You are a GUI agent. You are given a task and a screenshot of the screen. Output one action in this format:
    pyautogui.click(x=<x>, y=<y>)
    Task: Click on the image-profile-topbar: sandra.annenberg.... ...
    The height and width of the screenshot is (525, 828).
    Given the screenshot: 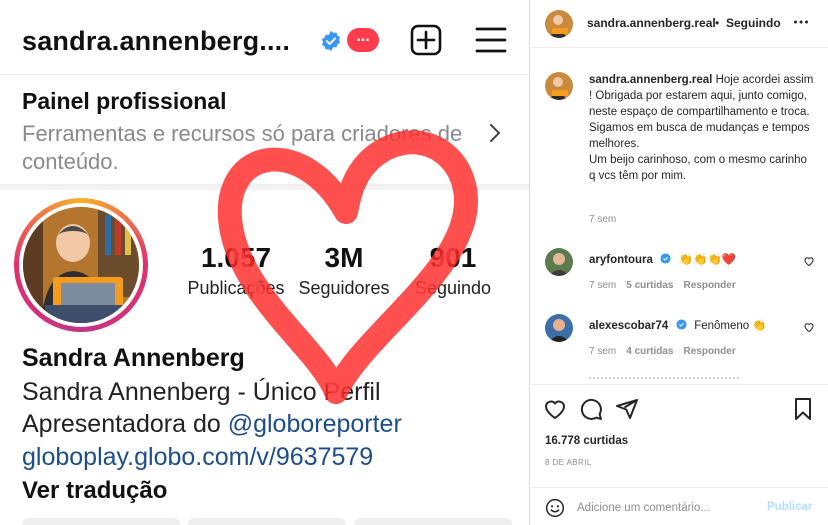 What is the action you would take?
    pyautogui.click(x=264, y=37)
    